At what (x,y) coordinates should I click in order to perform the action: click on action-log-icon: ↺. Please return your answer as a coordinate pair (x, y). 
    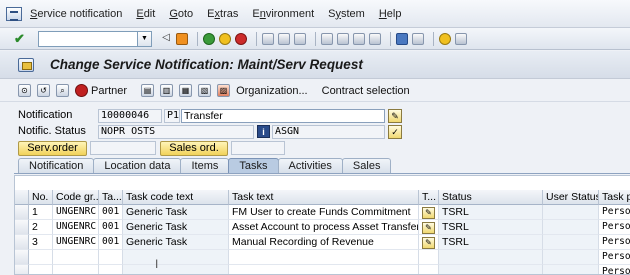
    Looking at the image, I should click on (43, 90).